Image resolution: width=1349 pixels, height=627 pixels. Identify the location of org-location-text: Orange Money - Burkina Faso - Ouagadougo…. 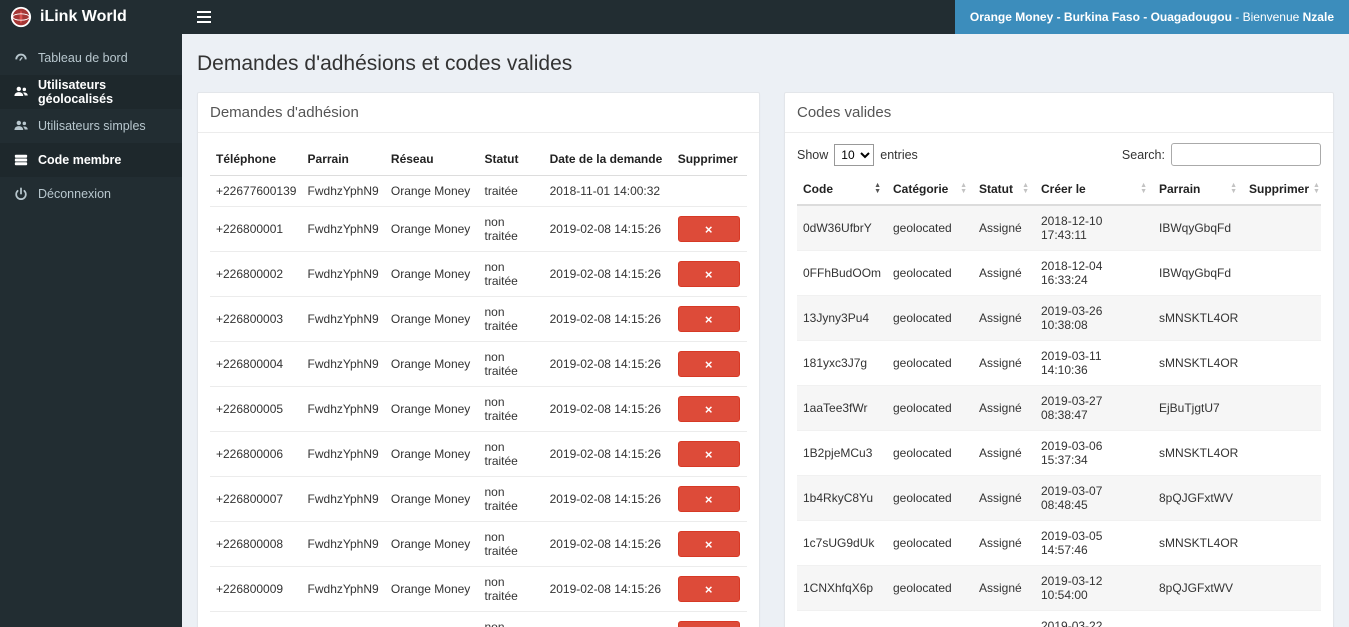
(1100, 17).